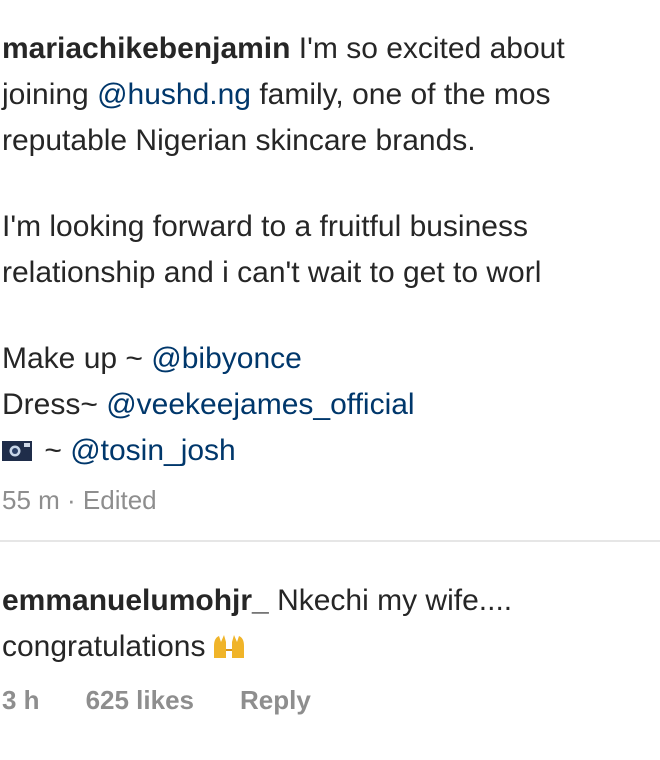  I want to click on comment-line-2: congratulations, so click(331, 647).